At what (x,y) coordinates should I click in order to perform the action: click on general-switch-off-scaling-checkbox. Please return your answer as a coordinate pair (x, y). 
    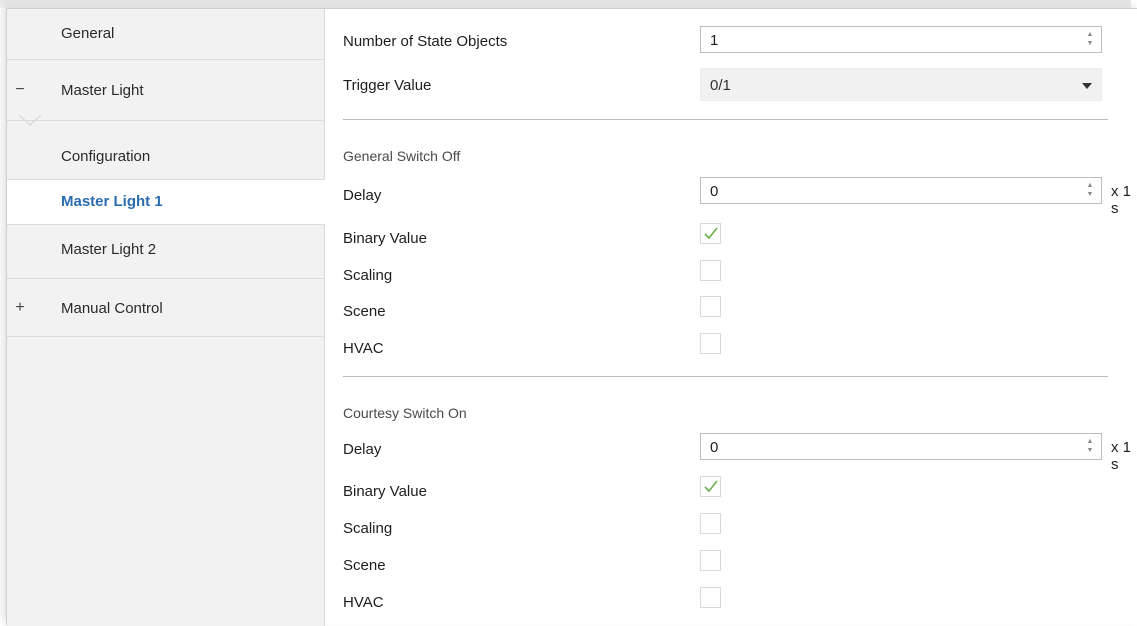
    Looking at the image, I should click on (710, 270).